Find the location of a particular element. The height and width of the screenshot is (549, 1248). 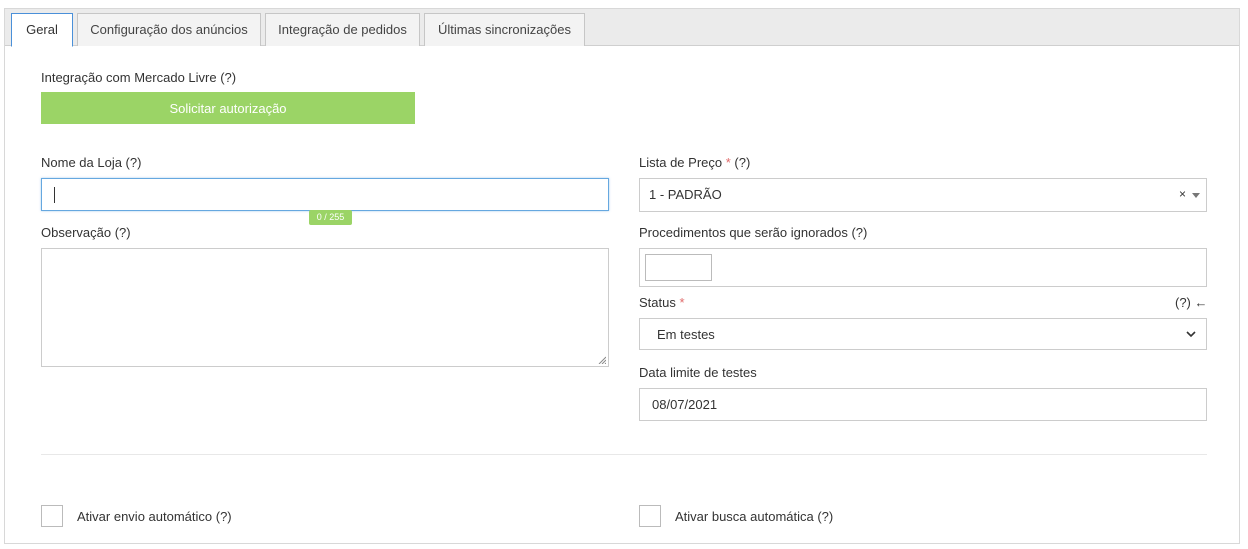

auto-send-label: Ativar envio automático (?) is located at coordinates (154, 516).